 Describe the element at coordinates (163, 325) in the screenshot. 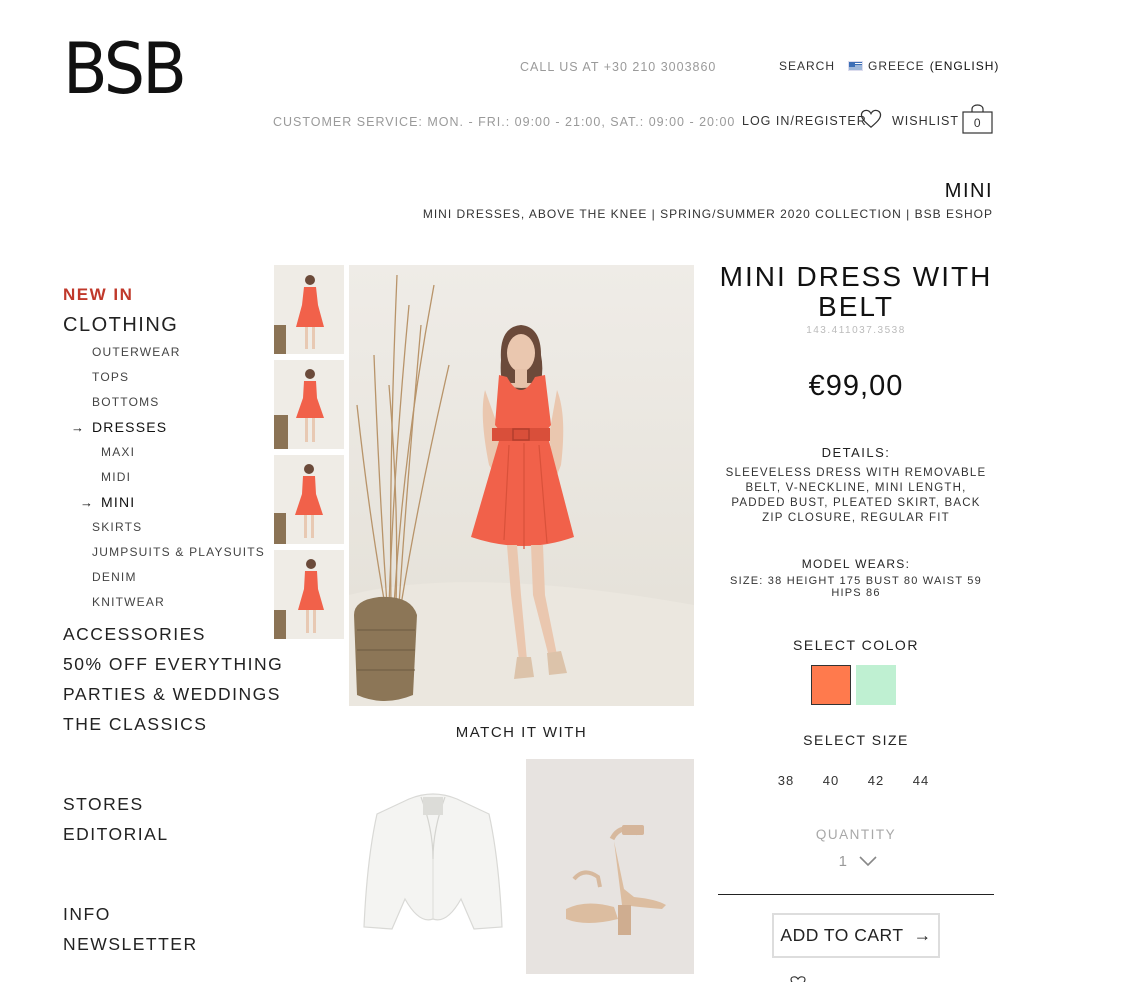

I see `nav-clothing: CLOTHING` at that location.